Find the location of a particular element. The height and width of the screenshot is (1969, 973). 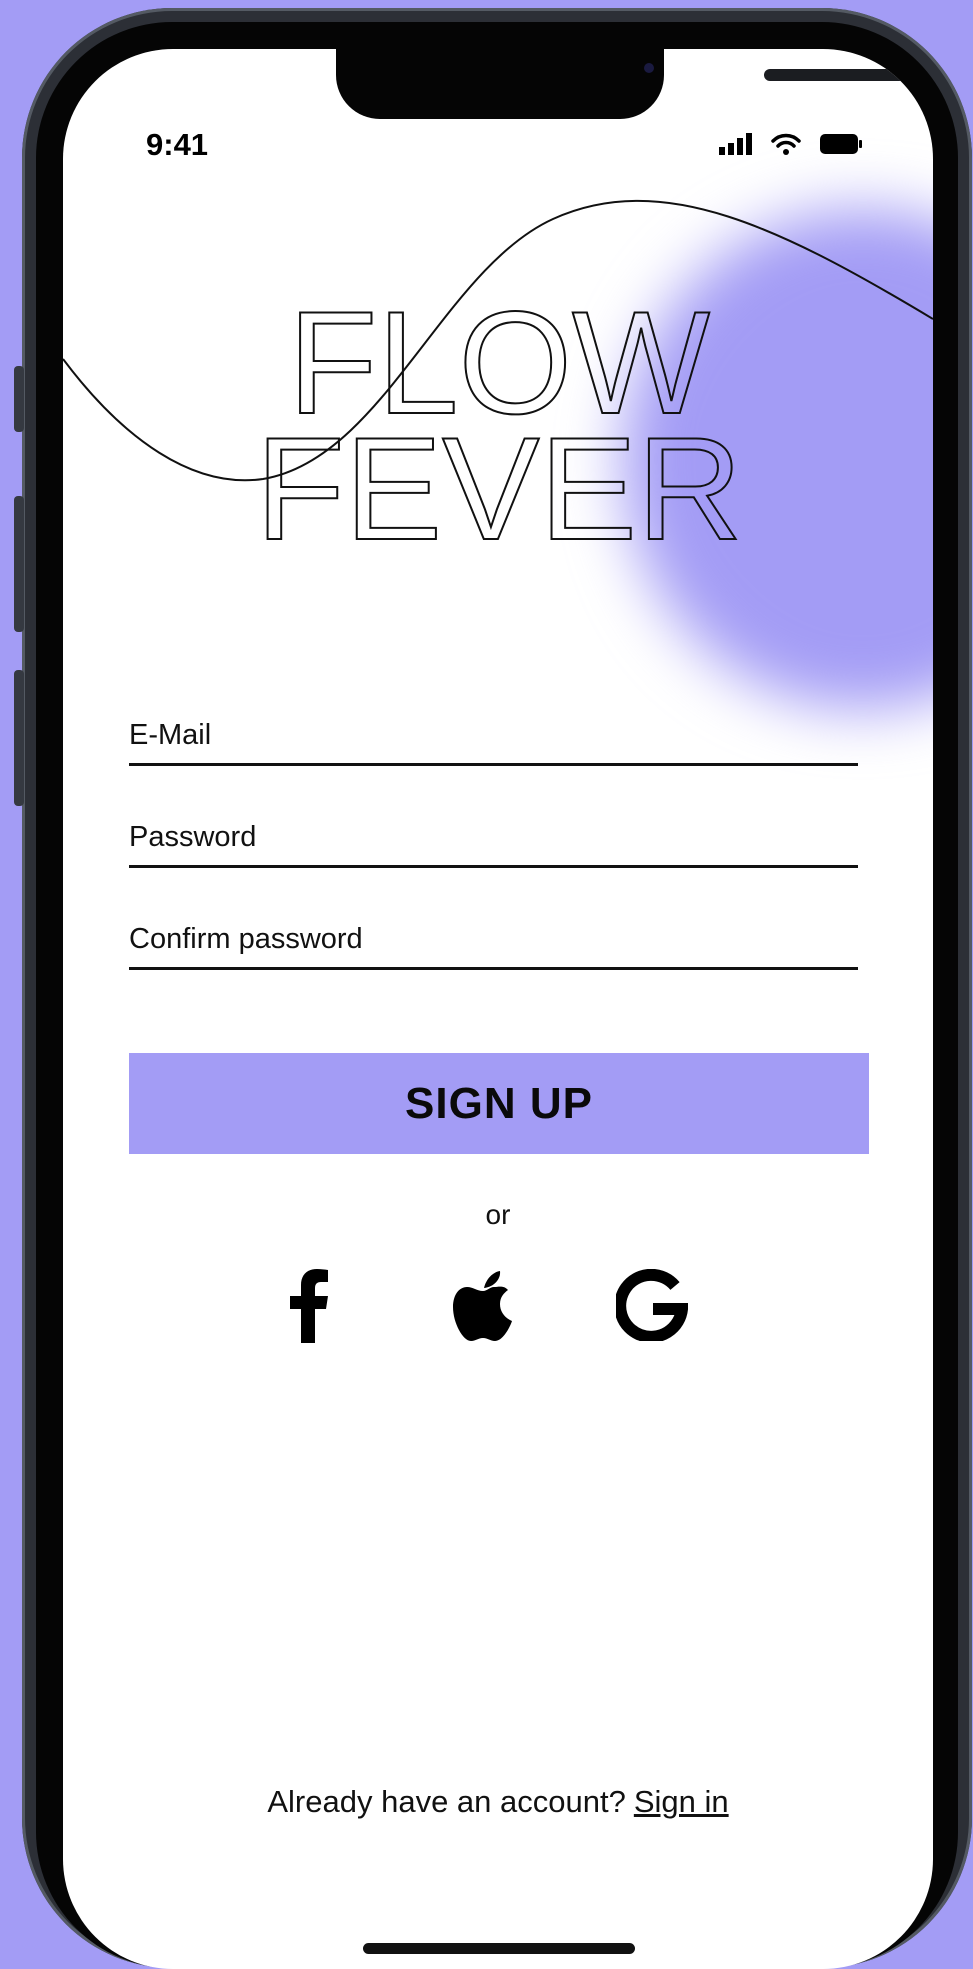

signal-icon is located at coordinates (735, 144).